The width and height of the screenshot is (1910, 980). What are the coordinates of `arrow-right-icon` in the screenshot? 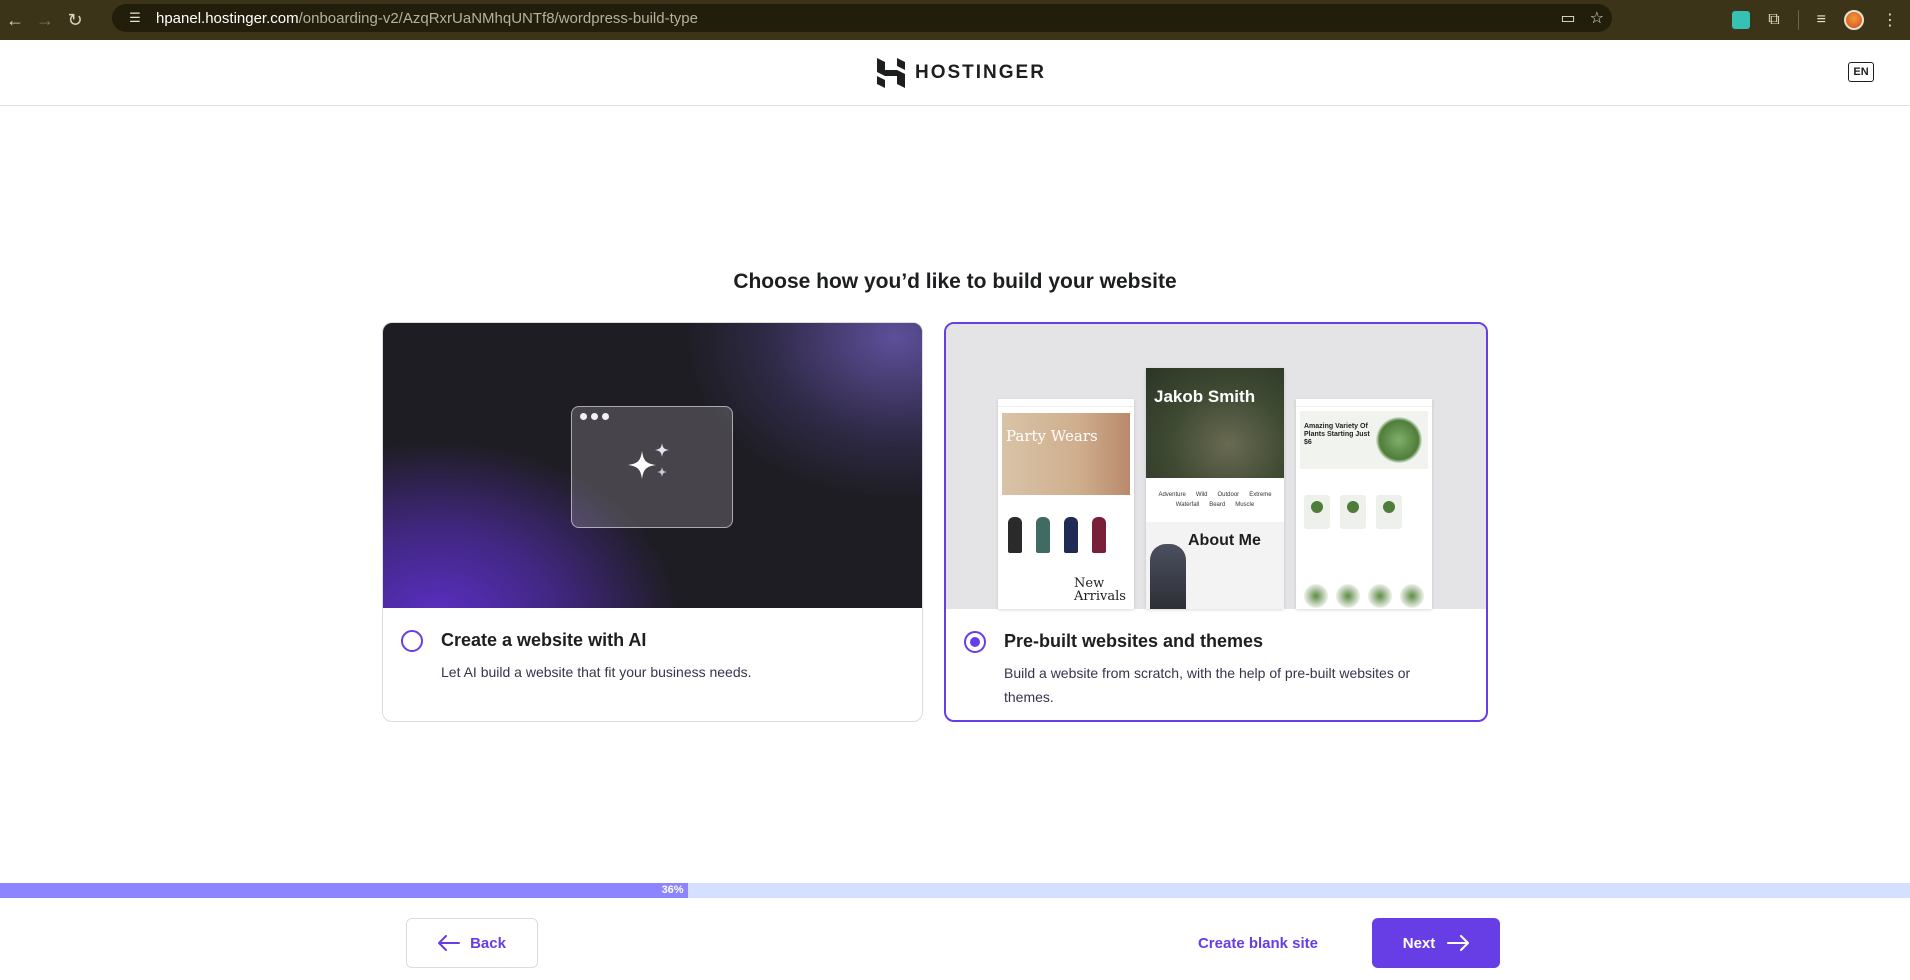 It's located at (1458, 943).